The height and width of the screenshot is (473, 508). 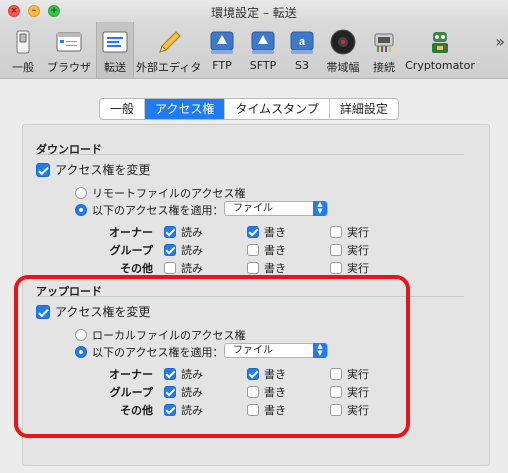 What do you see at coordinates (185, 109) in the screenshot?
I see `tab-permissions: アクセス権` at bounding box center [185, 109].